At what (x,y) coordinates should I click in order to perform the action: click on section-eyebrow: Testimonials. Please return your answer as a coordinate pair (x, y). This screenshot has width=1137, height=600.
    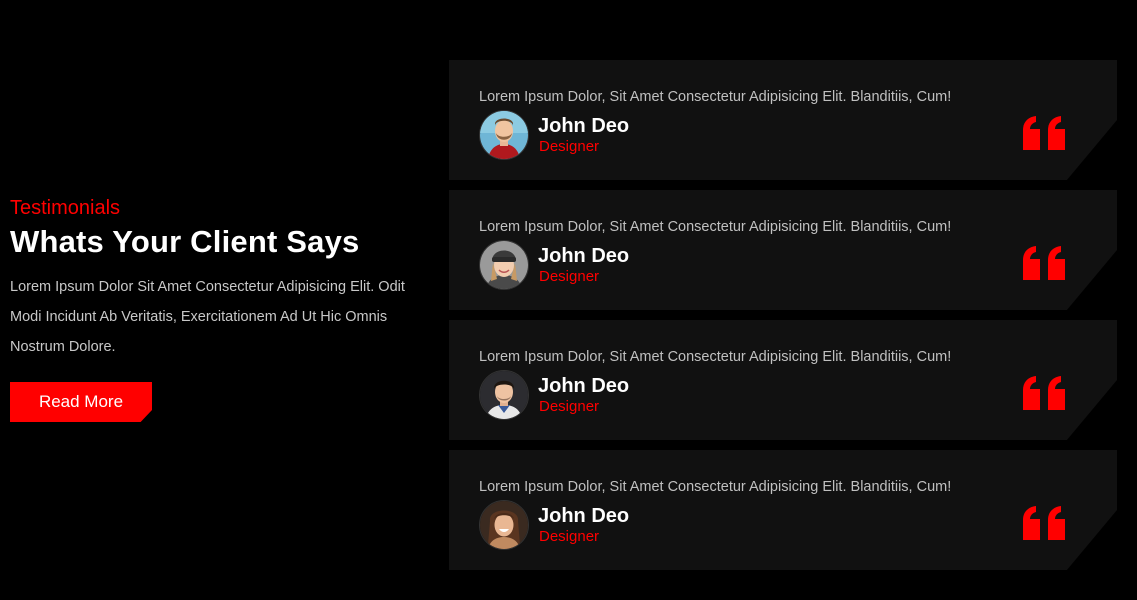
    Looking at the image, I should click on (65, 208).